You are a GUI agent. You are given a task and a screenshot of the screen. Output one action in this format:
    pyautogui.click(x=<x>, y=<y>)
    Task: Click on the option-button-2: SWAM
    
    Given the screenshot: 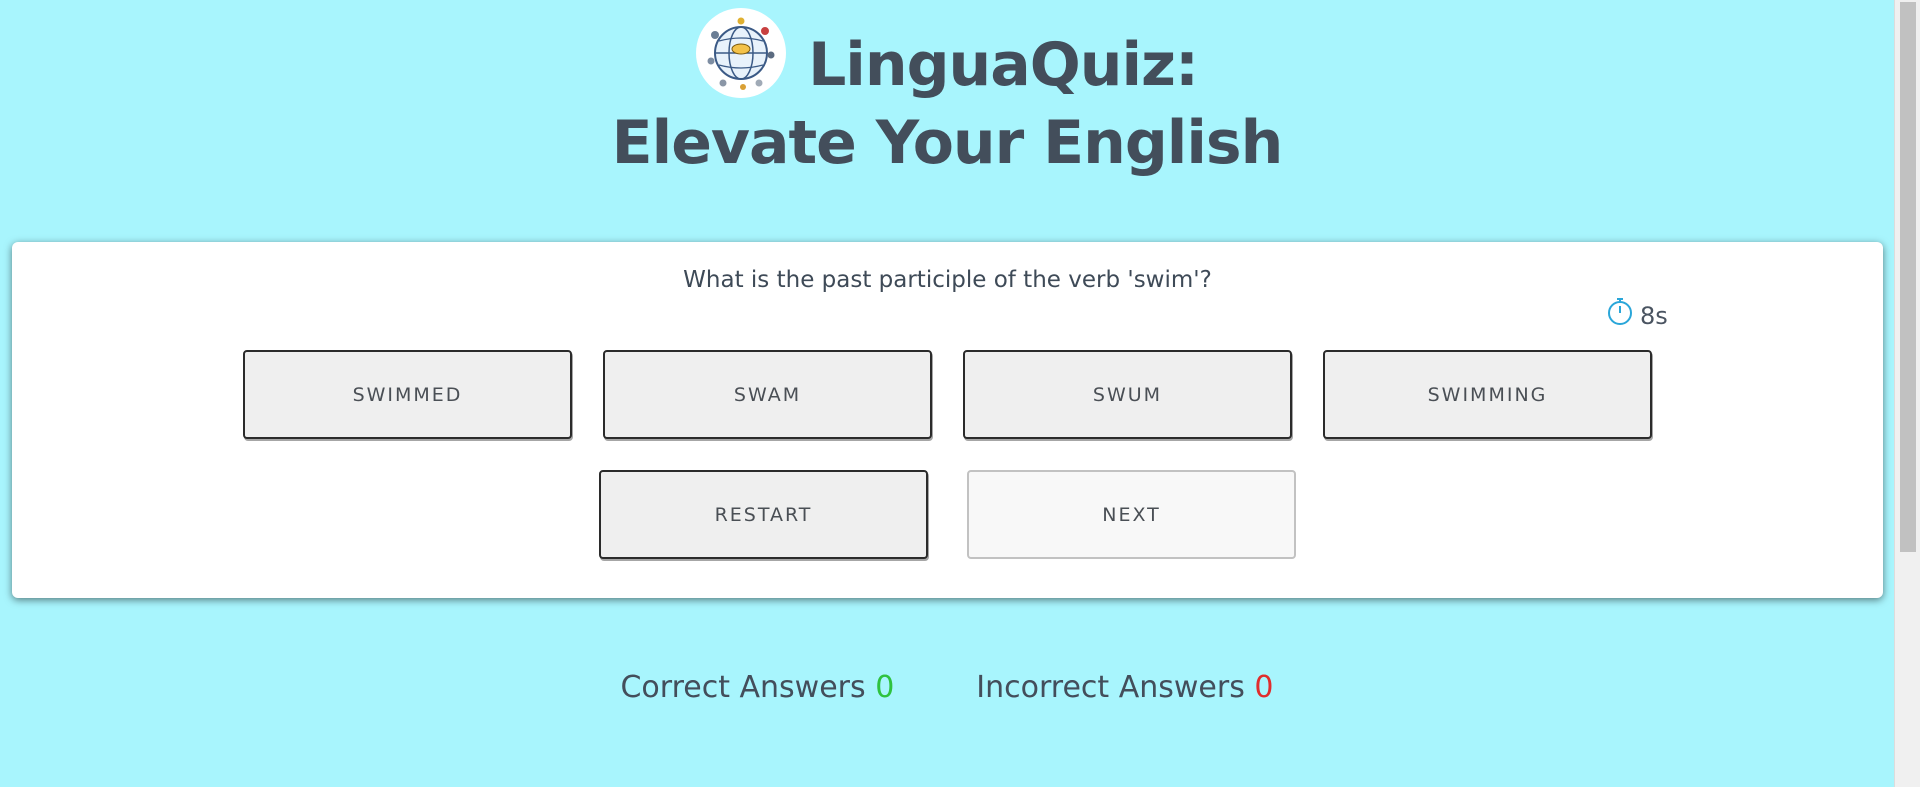 What is the action you would take?
    pyautogui.click(x=767, y=394)
    